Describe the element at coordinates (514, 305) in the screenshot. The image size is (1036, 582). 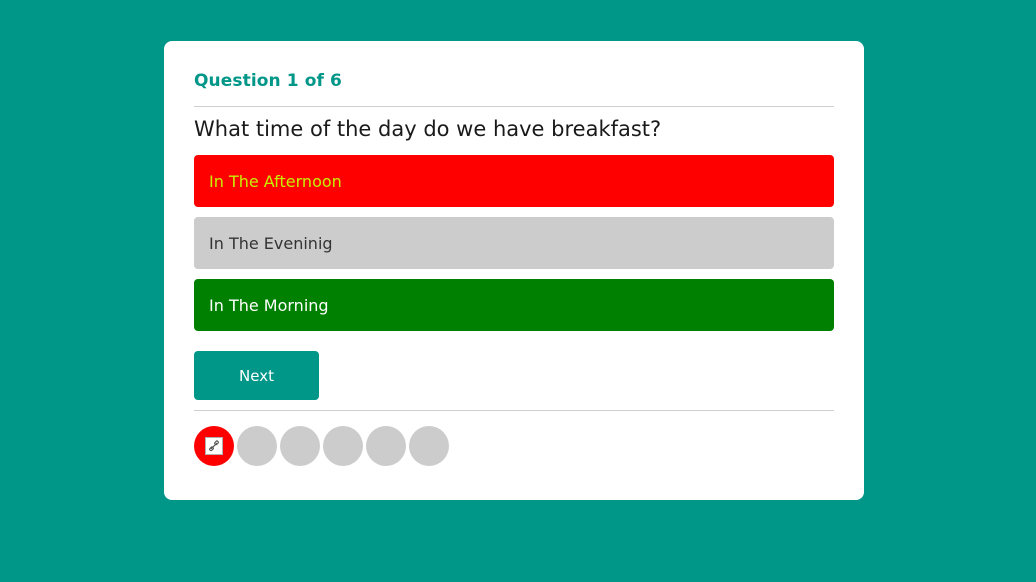
I see `answer-option-morning: In The Morning` at that location.